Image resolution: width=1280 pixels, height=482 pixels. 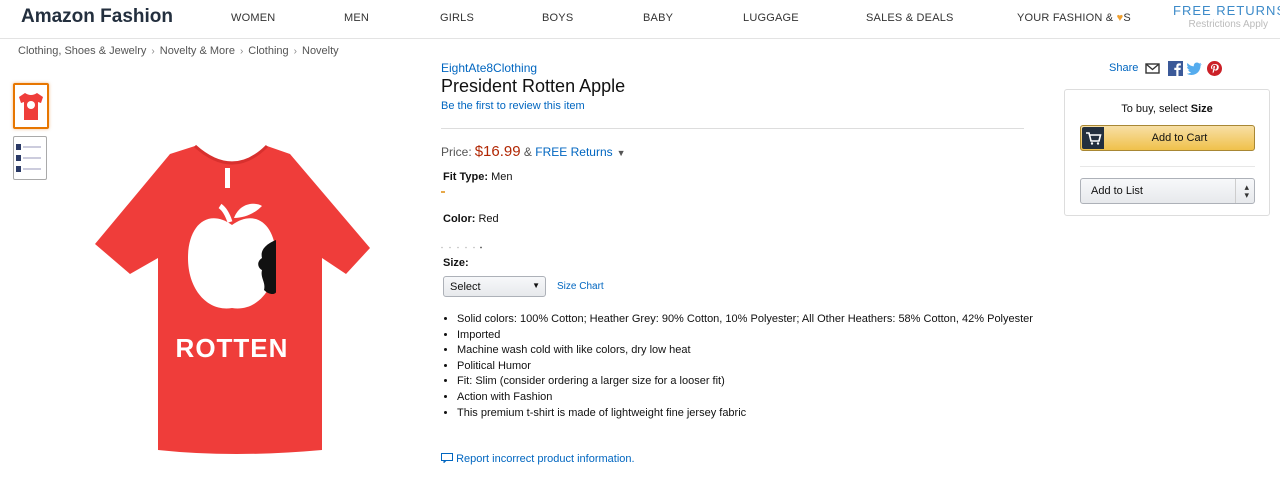 What do you see at coordinates (533, 86) in the screenshot?
I see `product-title: President Rotten Apple` at bounding box center [533, 86].